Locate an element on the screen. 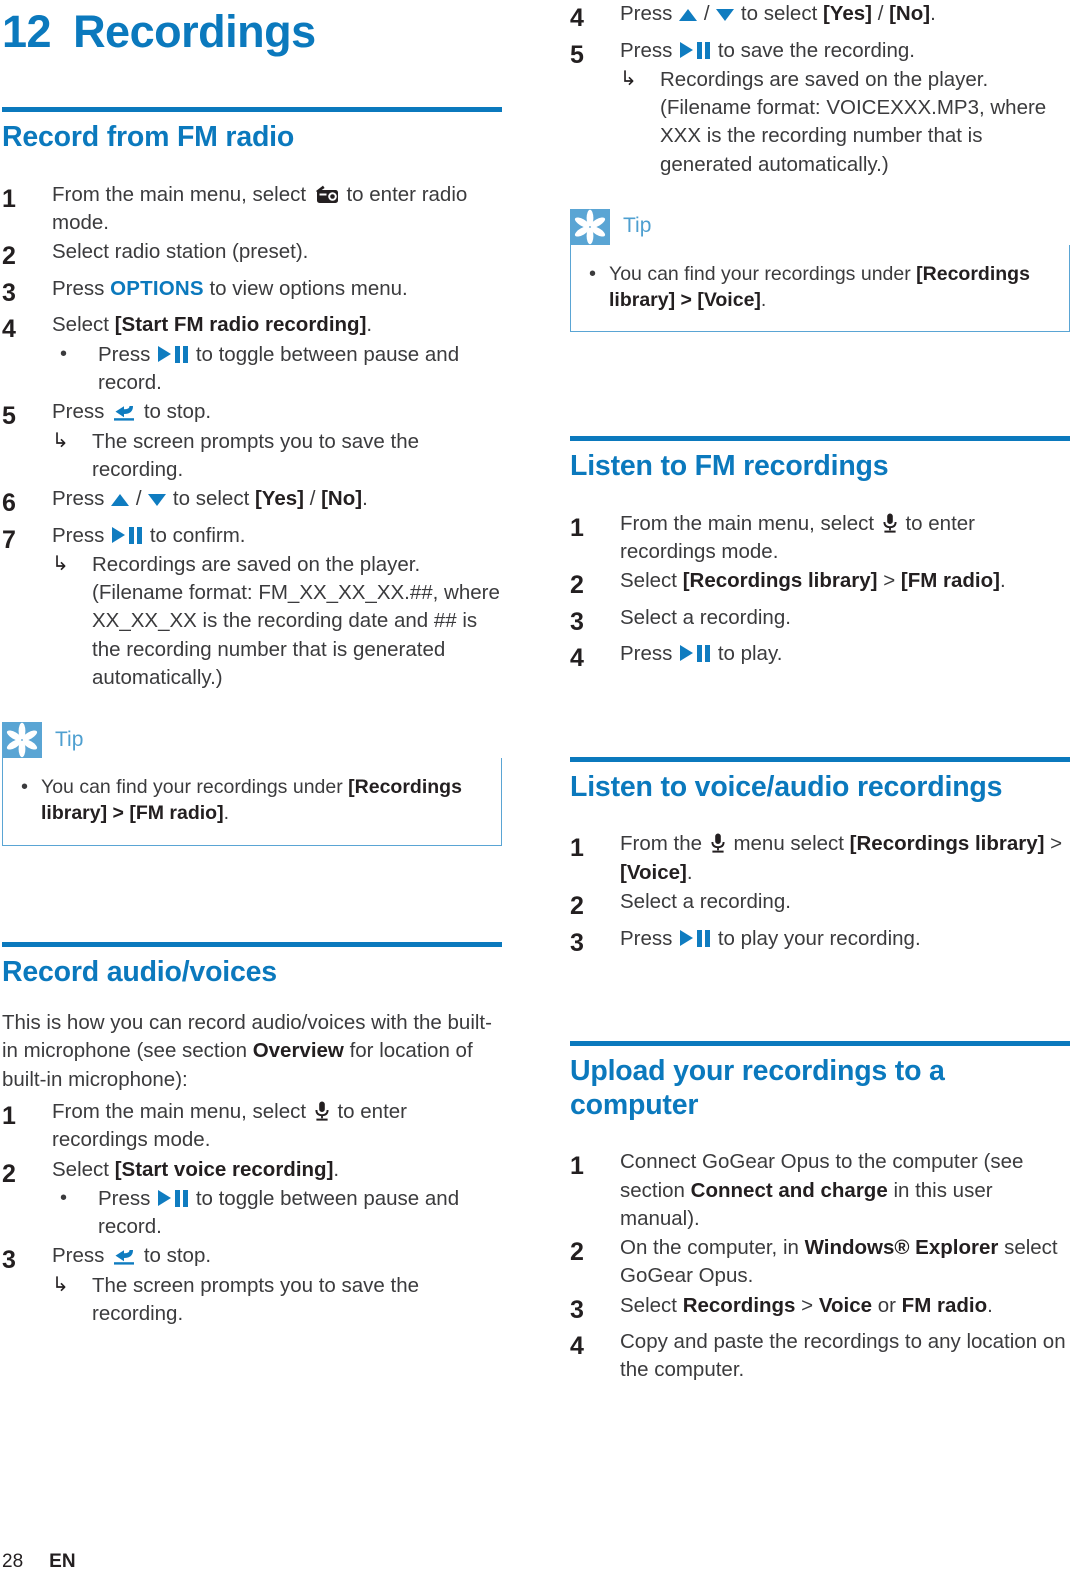 This screenshot has width=1082, height=1587. voice-folder-label: Voice is located at coordinates (845, 1305).